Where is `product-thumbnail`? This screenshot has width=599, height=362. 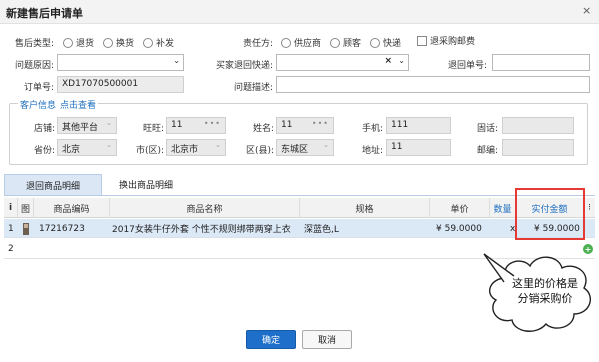 product-thumbnail is located at coordinates (27, 228).